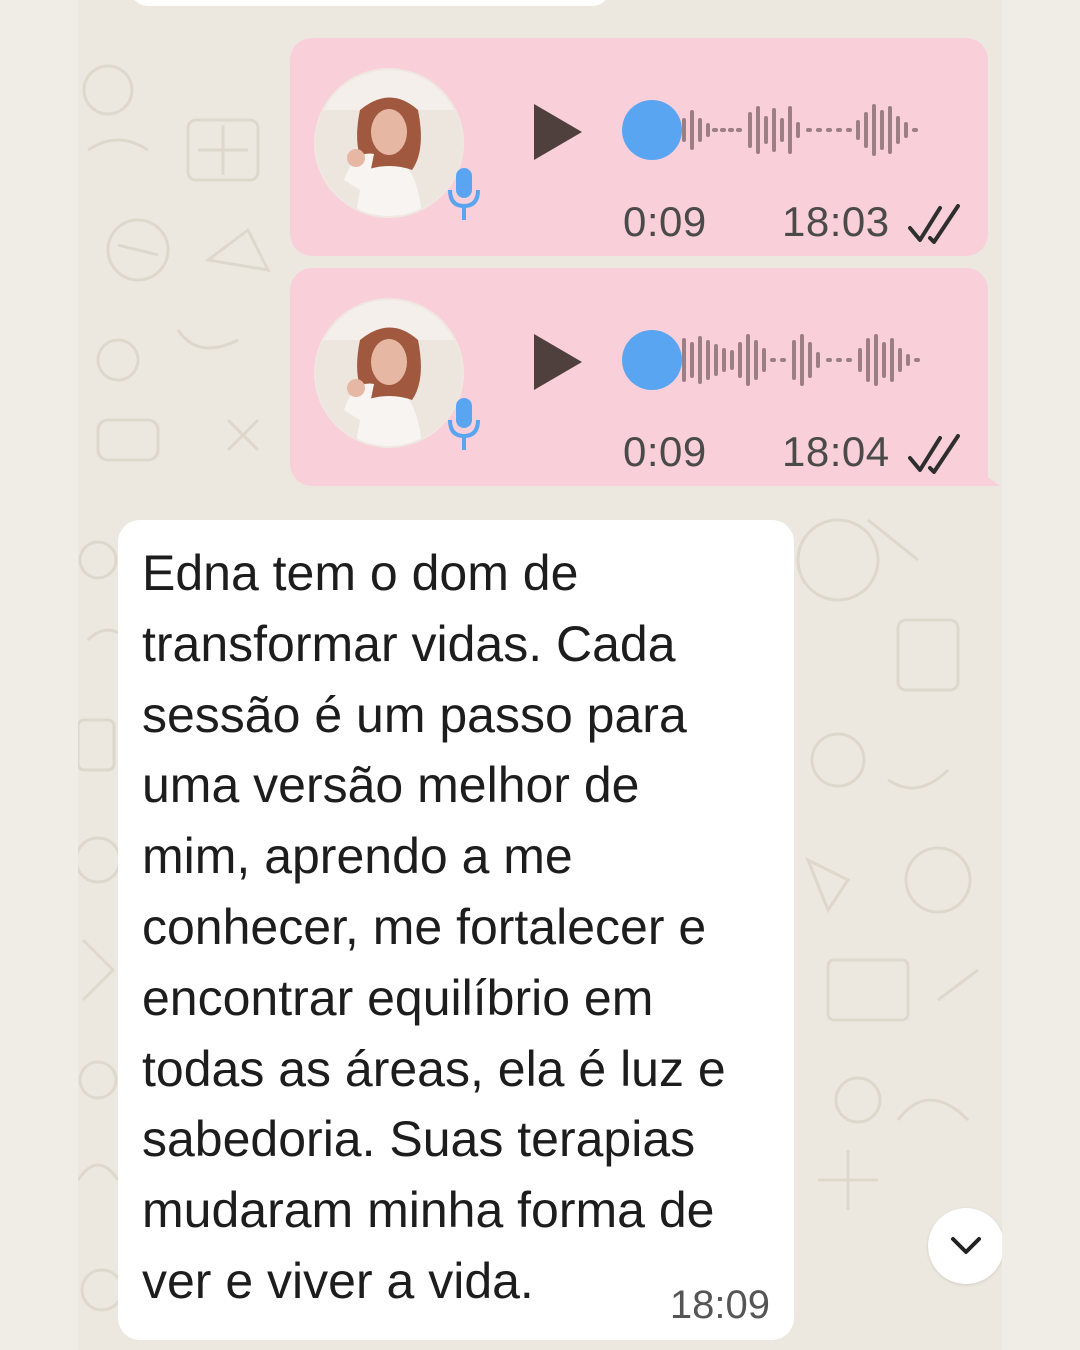 The image size is (1080, 1350). Describe the element at coordinates (719, 1305) in the screenshot. I see `message-time: 18:09` at that location.